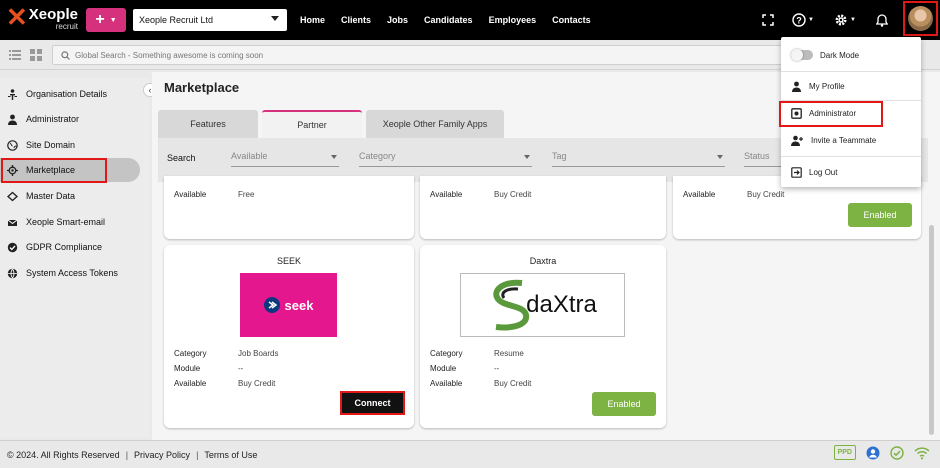 The height and width of the screenshot is (468, 940). Describe the element at coordinates (372, 403) in the screenshot. I see `connect-button: Connect` at that location.